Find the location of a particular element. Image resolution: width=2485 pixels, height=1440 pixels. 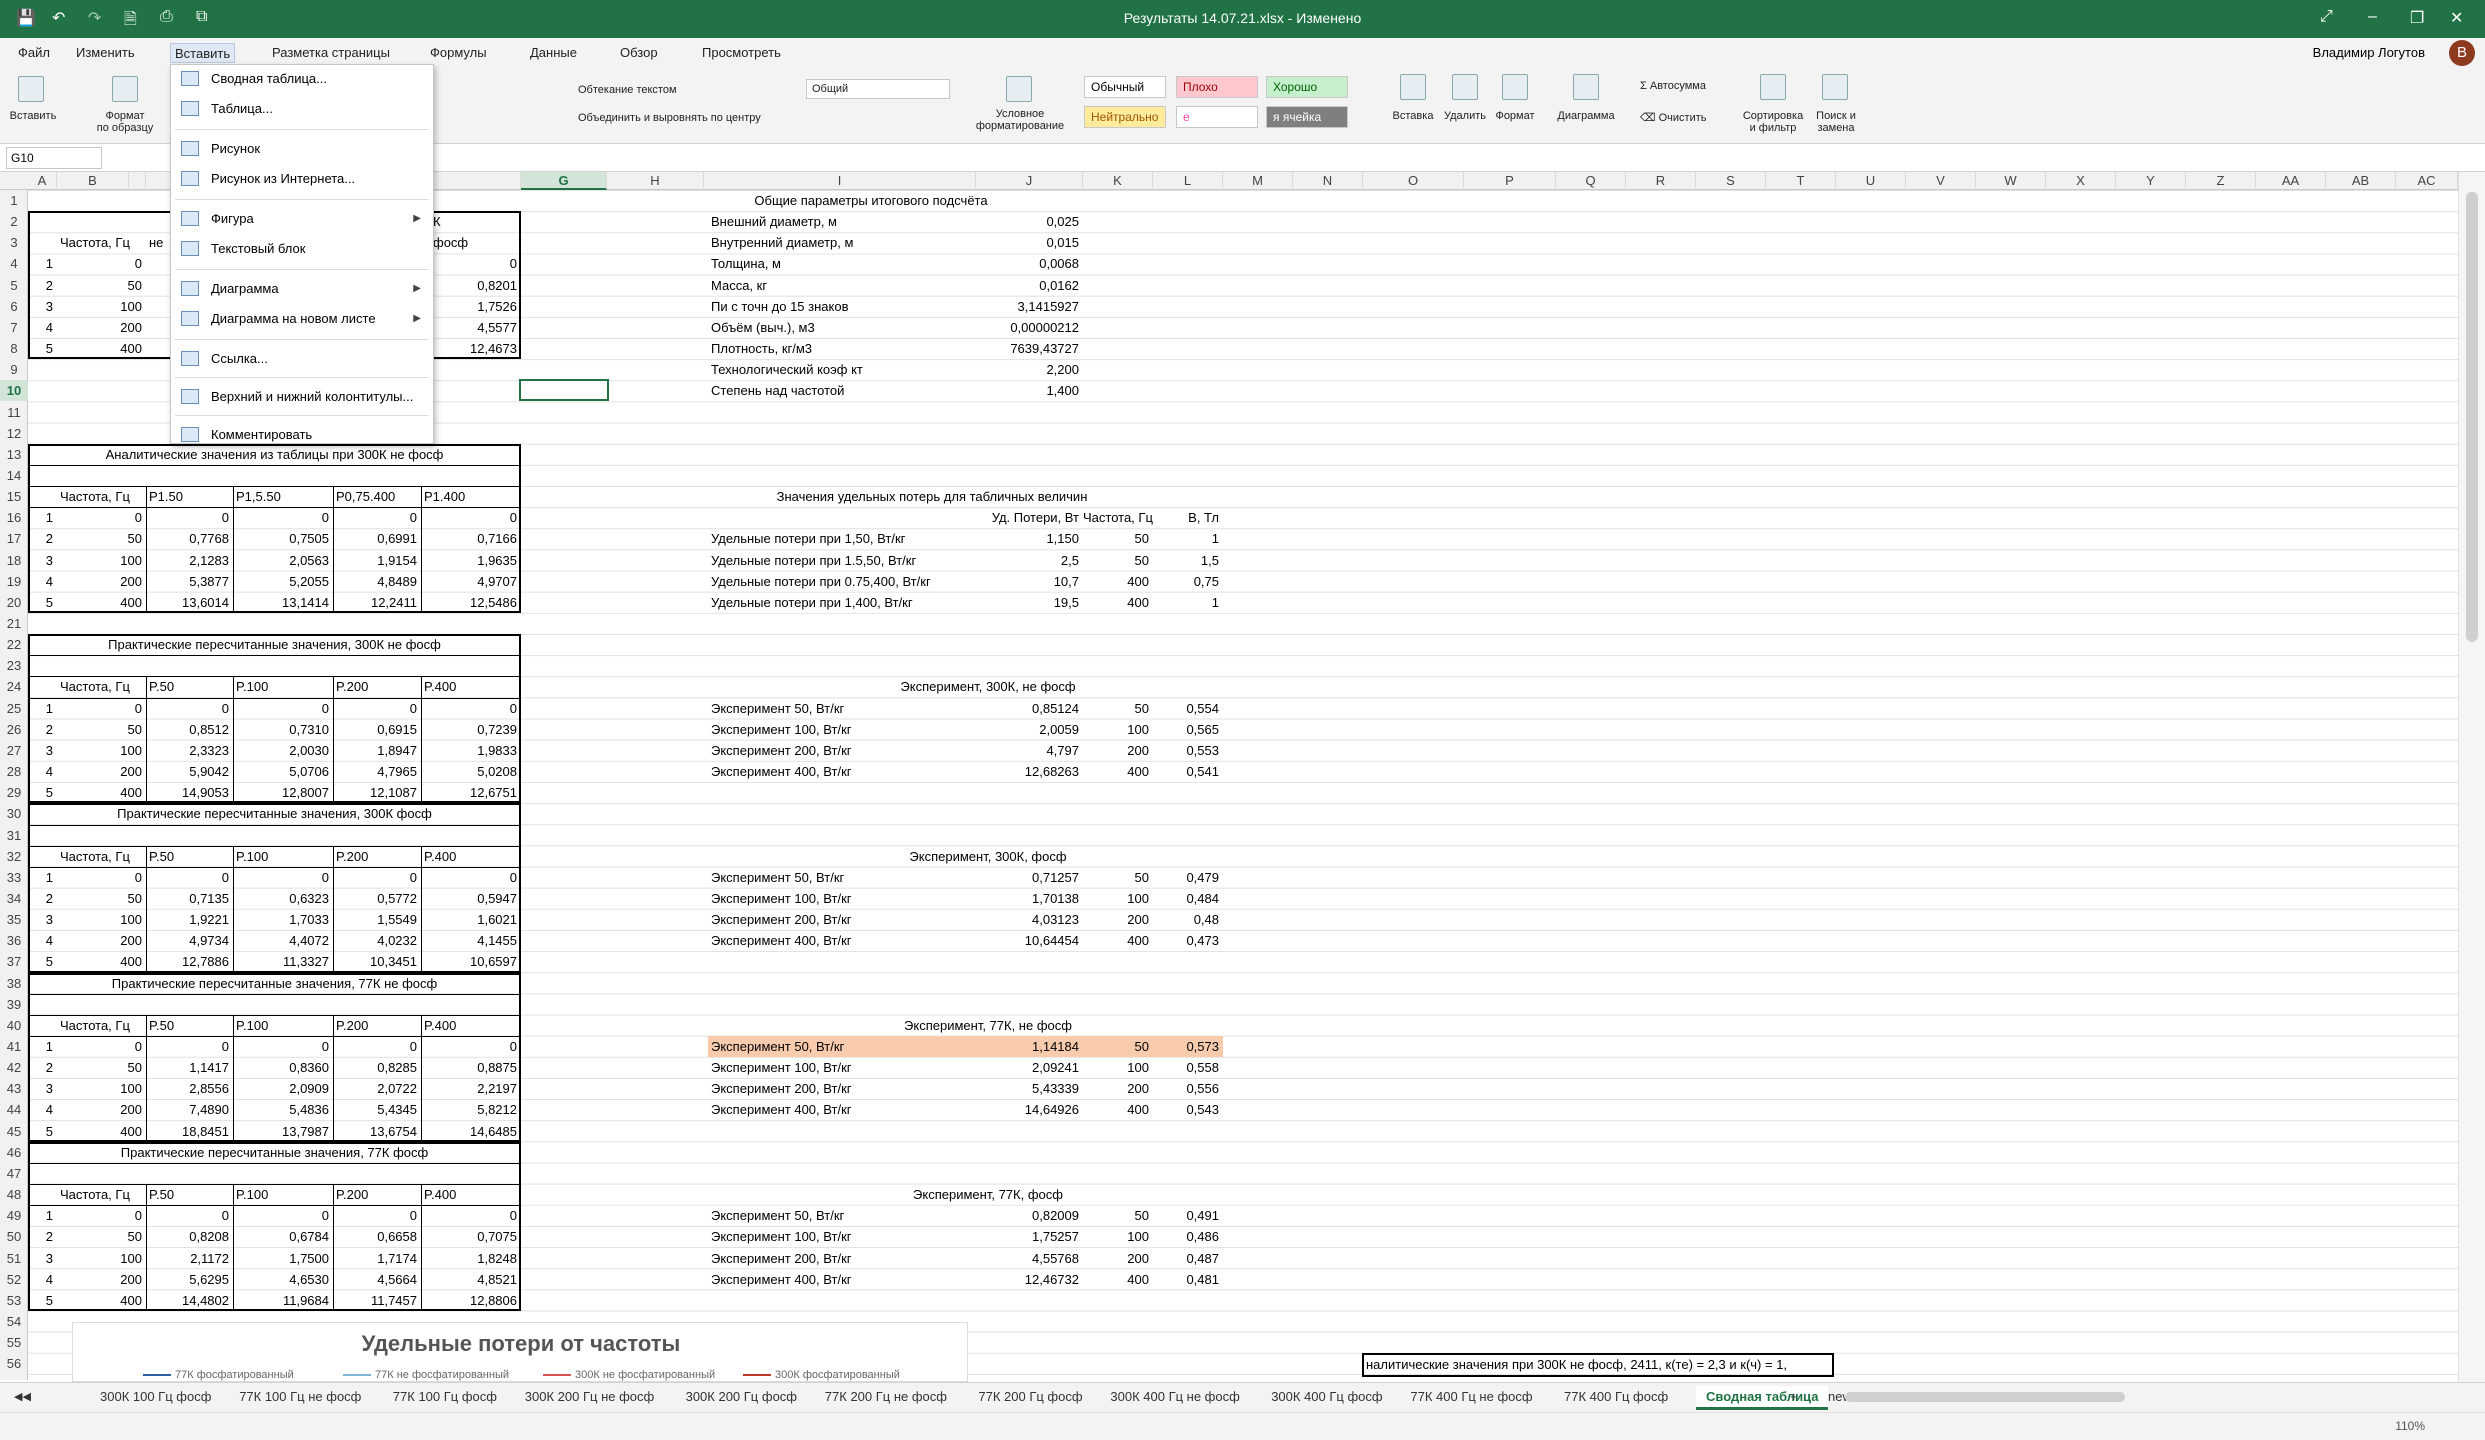

zoom-level: 110% is located at coordinates (2410, 1426).